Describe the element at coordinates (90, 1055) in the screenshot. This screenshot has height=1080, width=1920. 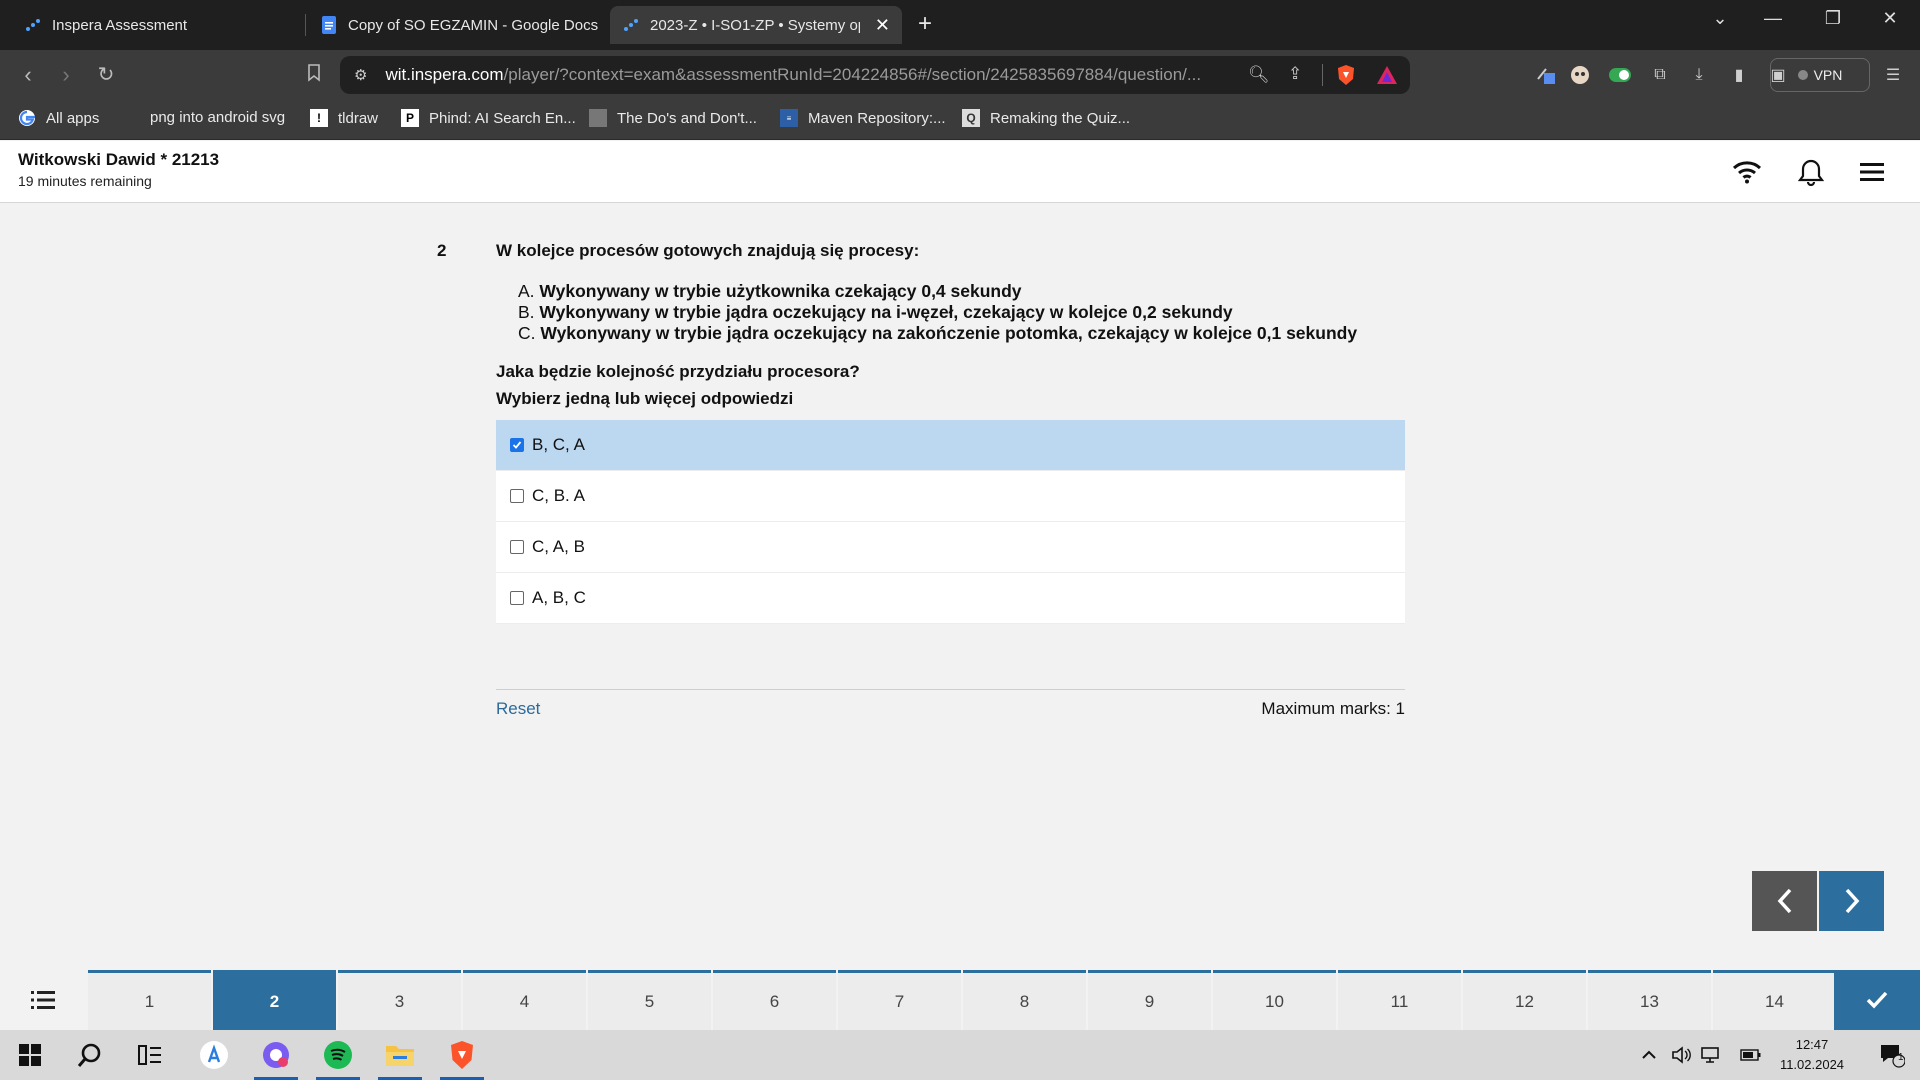
I see `search-icon` at that location.